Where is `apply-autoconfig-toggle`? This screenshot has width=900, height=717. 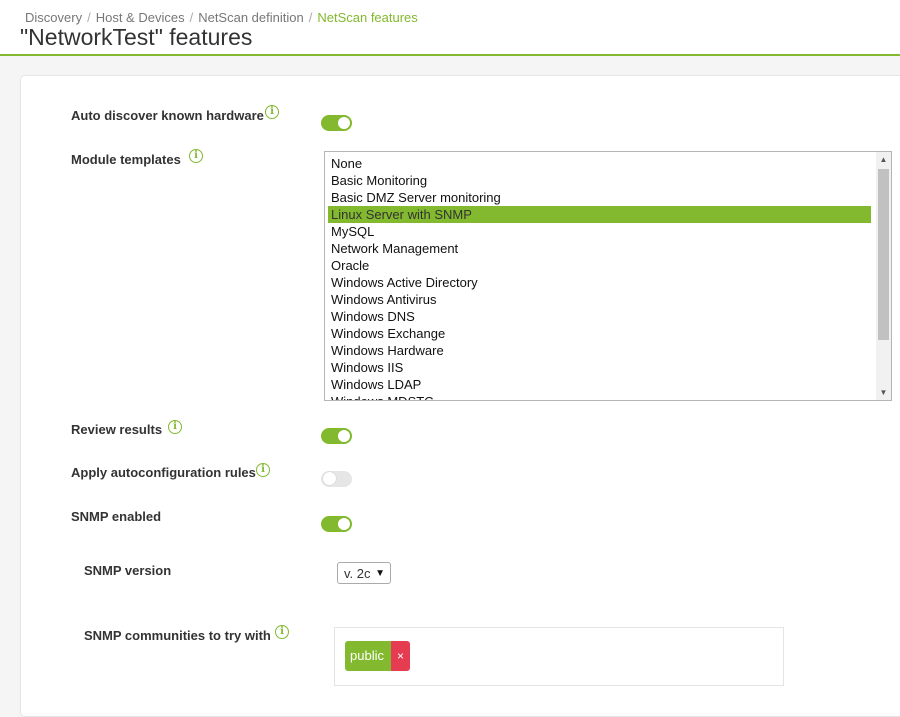
apply-autoconfig-toggle is located at coordinates (336, 479).